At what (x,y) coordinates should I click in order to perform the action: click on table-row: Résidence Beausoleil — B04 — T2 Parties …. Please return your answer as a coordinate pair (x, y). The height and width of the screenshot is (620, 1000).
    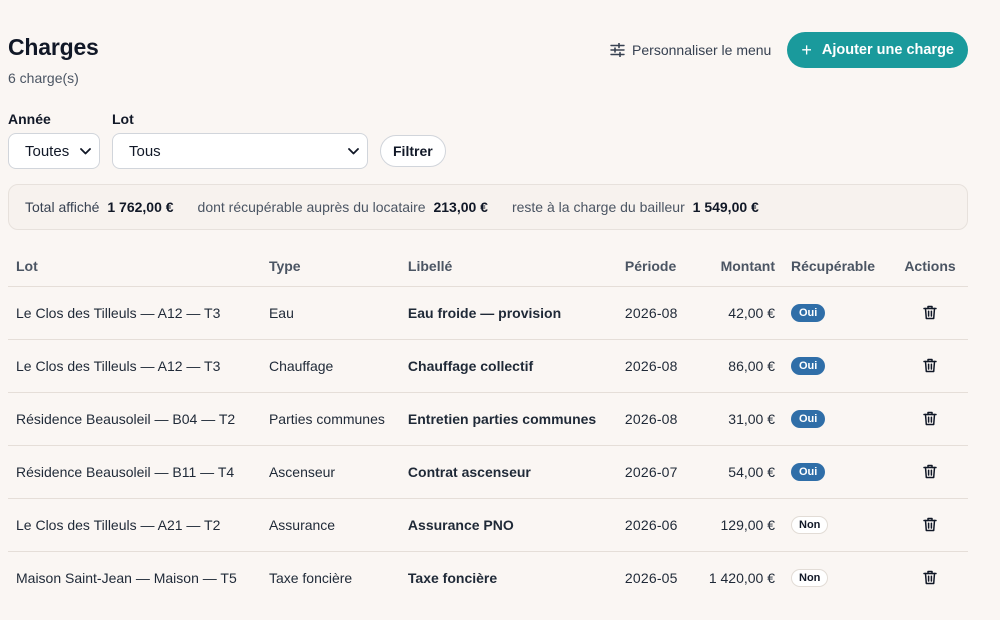
    Looking at the image, I should click on (488, 419).